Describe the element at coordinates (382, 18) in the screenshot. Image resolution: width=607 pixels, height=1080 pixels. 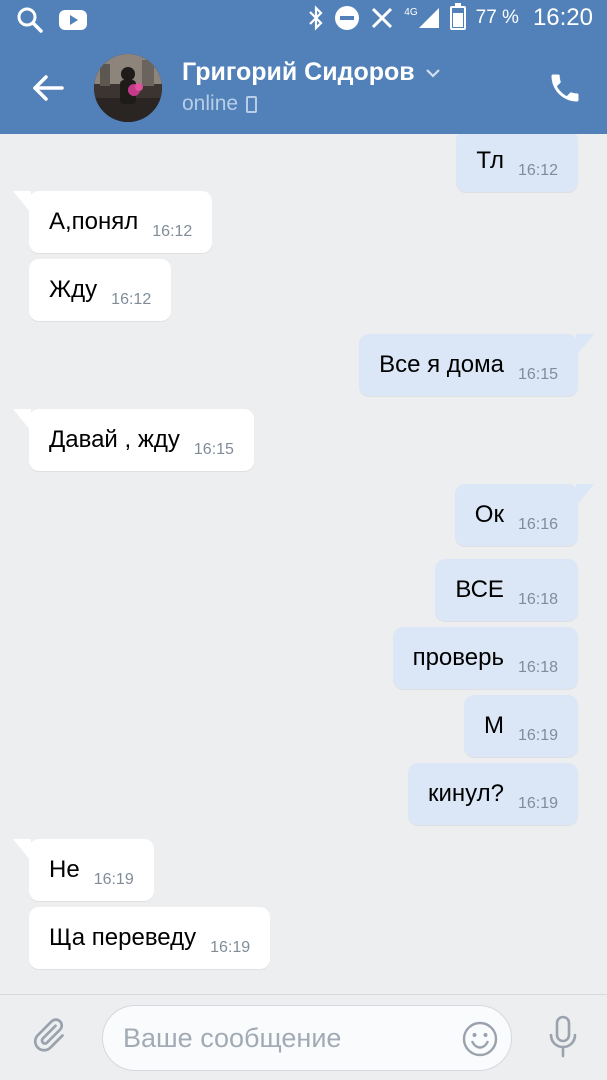
I see `x-icon` at that location.